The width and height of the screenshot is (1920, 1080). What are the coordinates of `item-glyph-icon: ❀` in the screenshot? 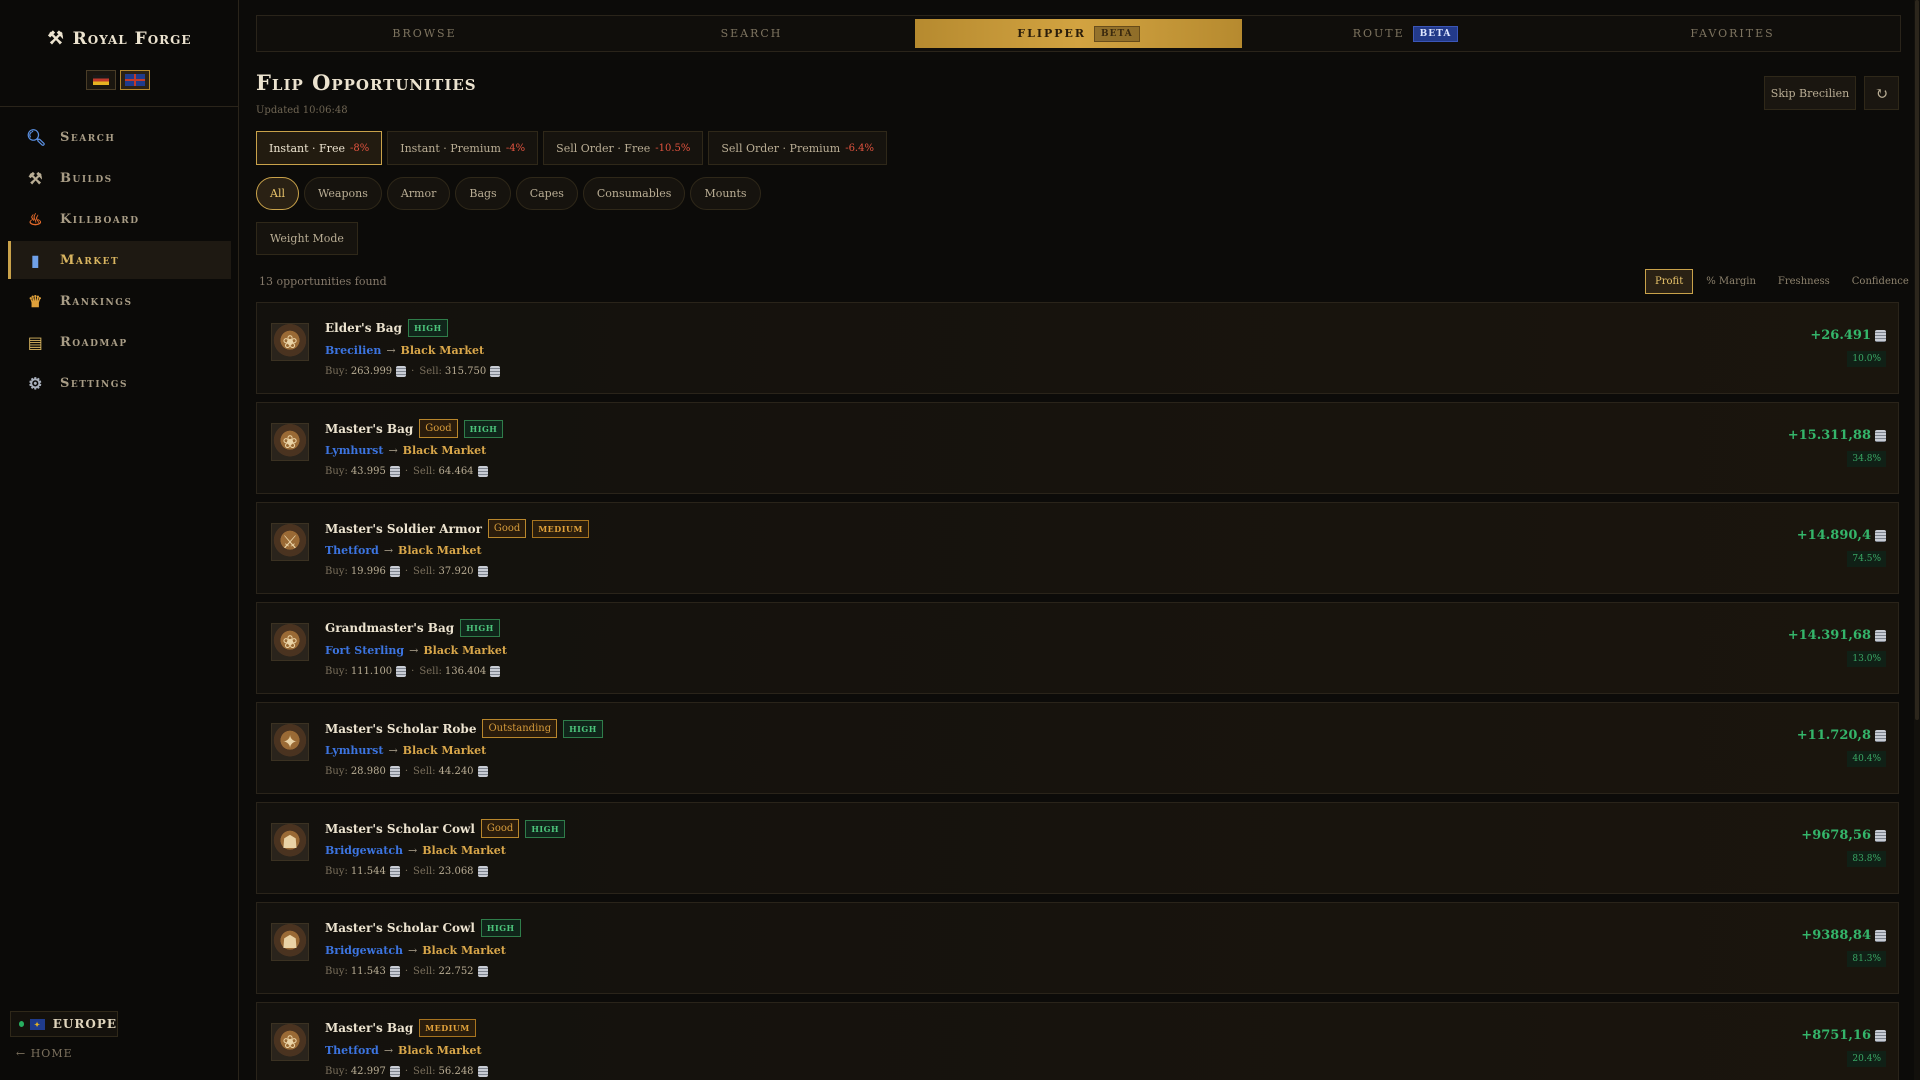 It's located at (290, 442).